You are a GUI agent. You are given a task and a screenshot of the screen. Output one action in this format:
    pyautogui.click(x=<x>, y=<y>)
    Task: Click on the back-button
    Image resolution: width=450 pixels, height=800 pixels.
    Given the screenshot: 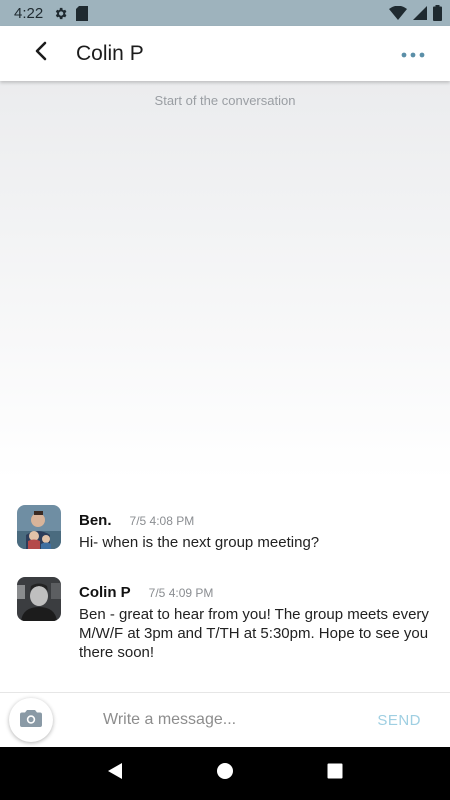 What is the action you would take?
    pyautogui.click(x=41, y=54)
    